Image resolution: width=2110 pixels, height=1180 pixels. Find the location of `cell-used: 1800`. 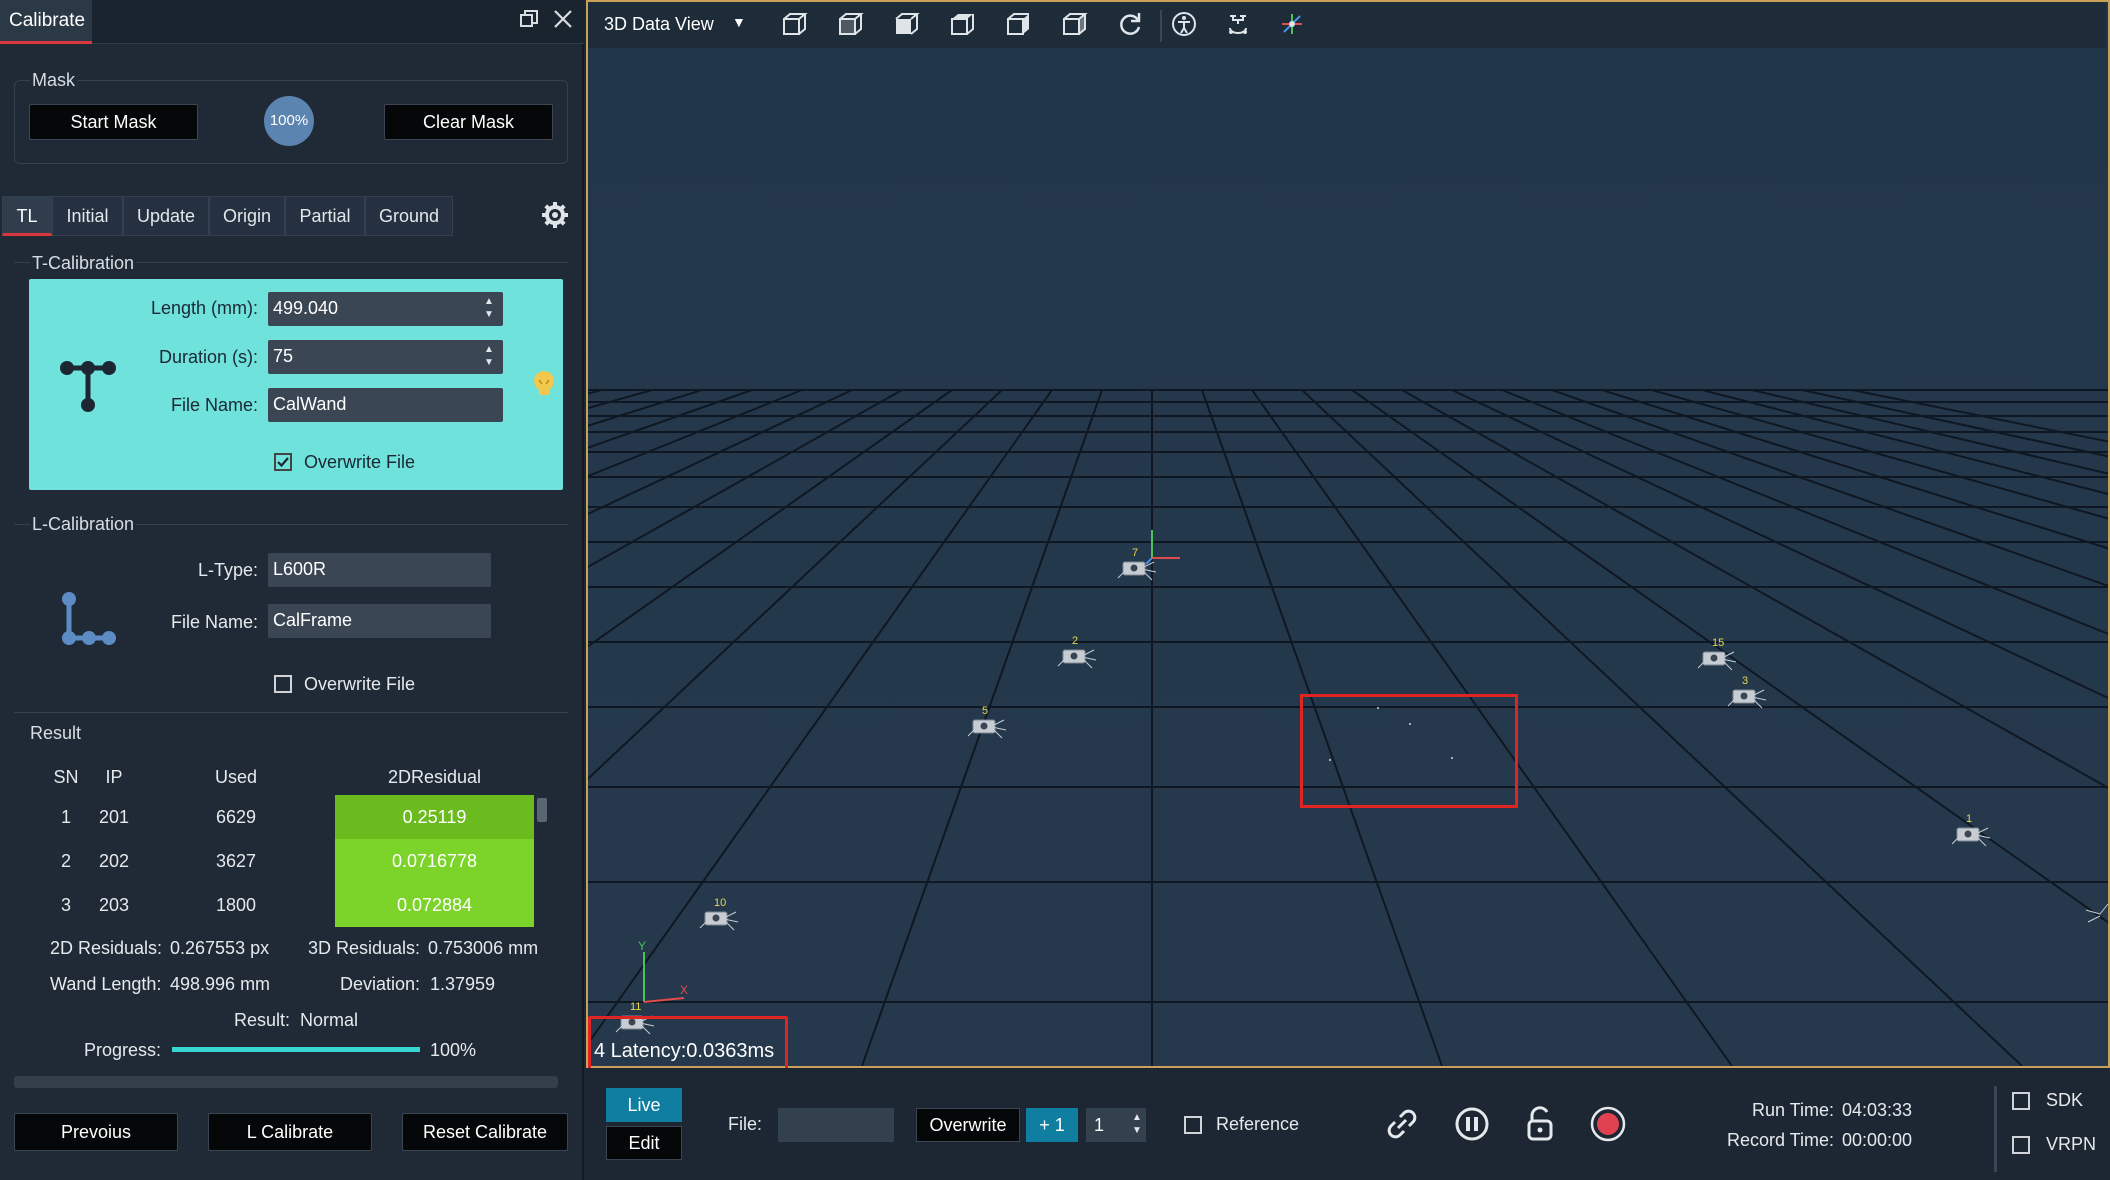

cell-used: 1800 is located at coordinates (236, 905).